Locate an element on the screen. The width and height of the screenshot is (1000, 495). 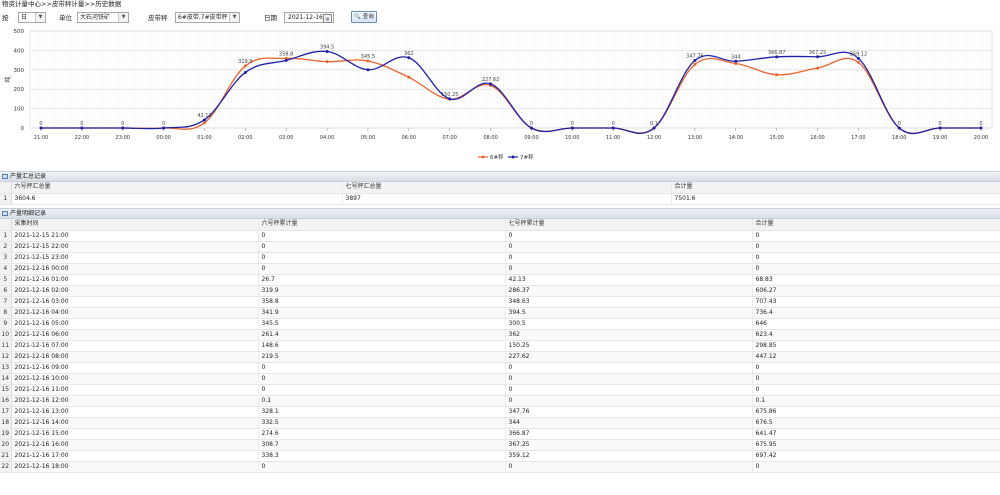
table-row: 16 2021-12-16 12:00 0.1 0 0.1 is located at coordinates (500, 401).